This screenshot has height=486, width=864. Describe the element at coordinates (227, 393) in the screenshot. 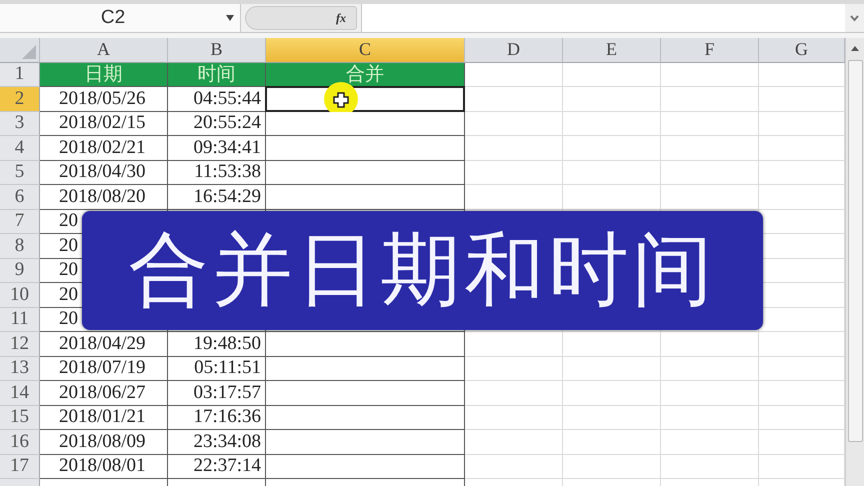

I see `cell-text: 03:17:57` at that location.